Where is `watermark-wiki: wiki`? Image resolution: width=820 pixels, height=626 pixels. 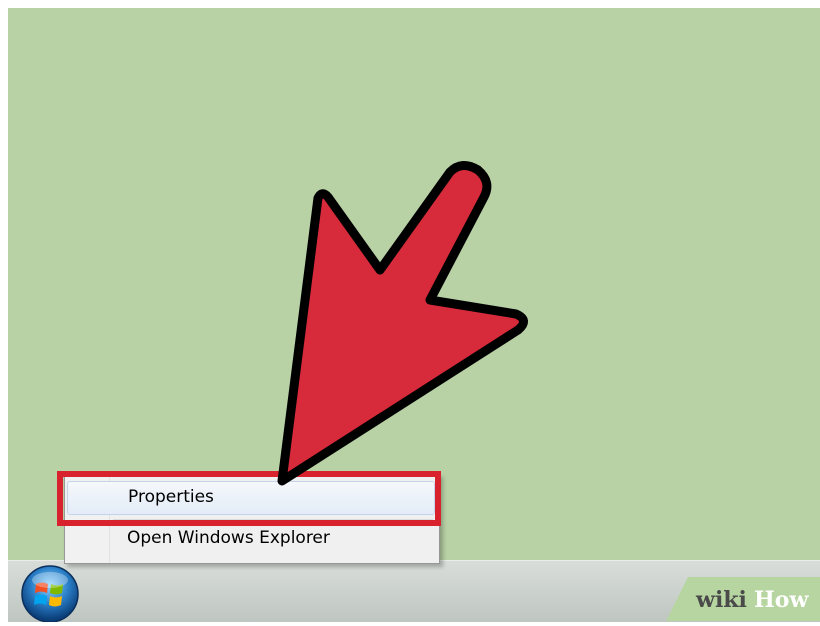
watermark-wiki: wiki is located at coordinates (721, 600).